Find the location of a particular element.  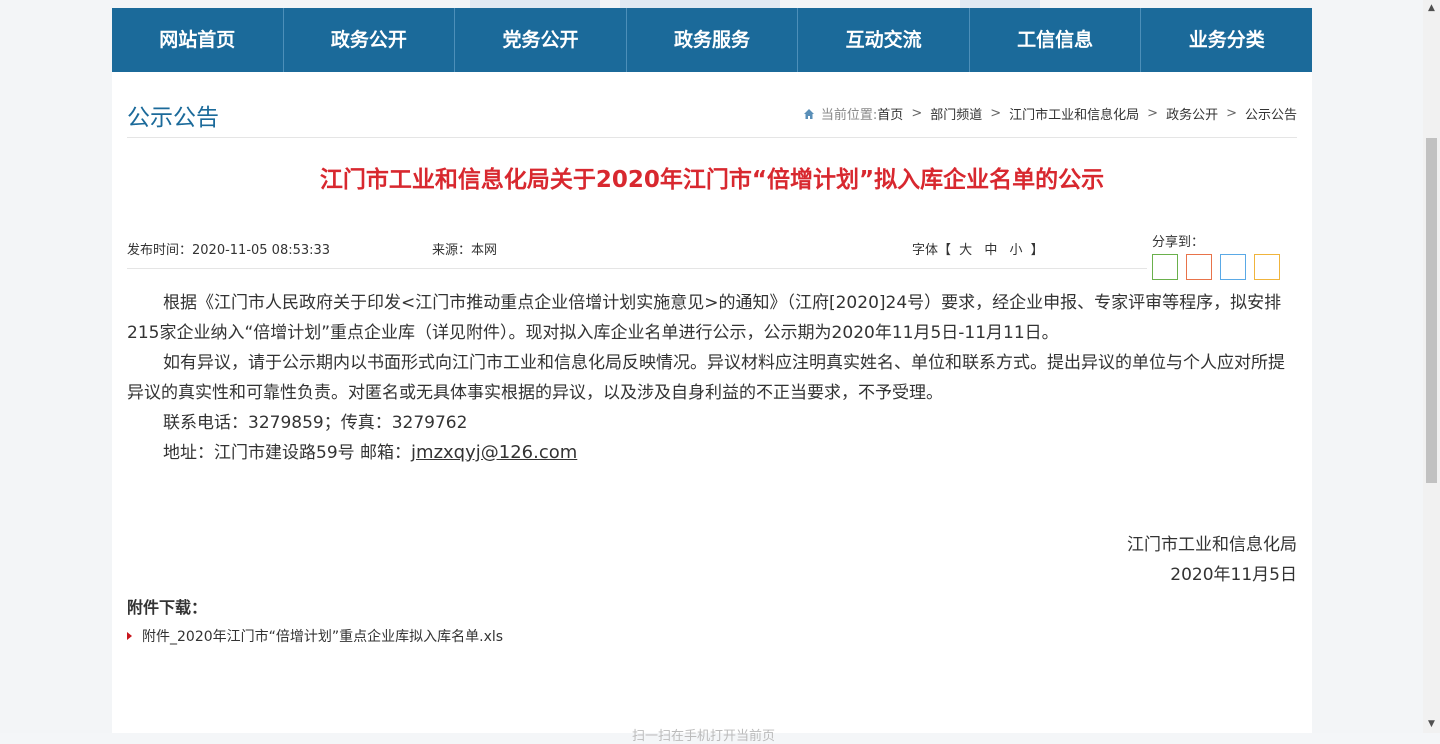

attachments-title: 附件下载： is located at coordinates (167, 607).